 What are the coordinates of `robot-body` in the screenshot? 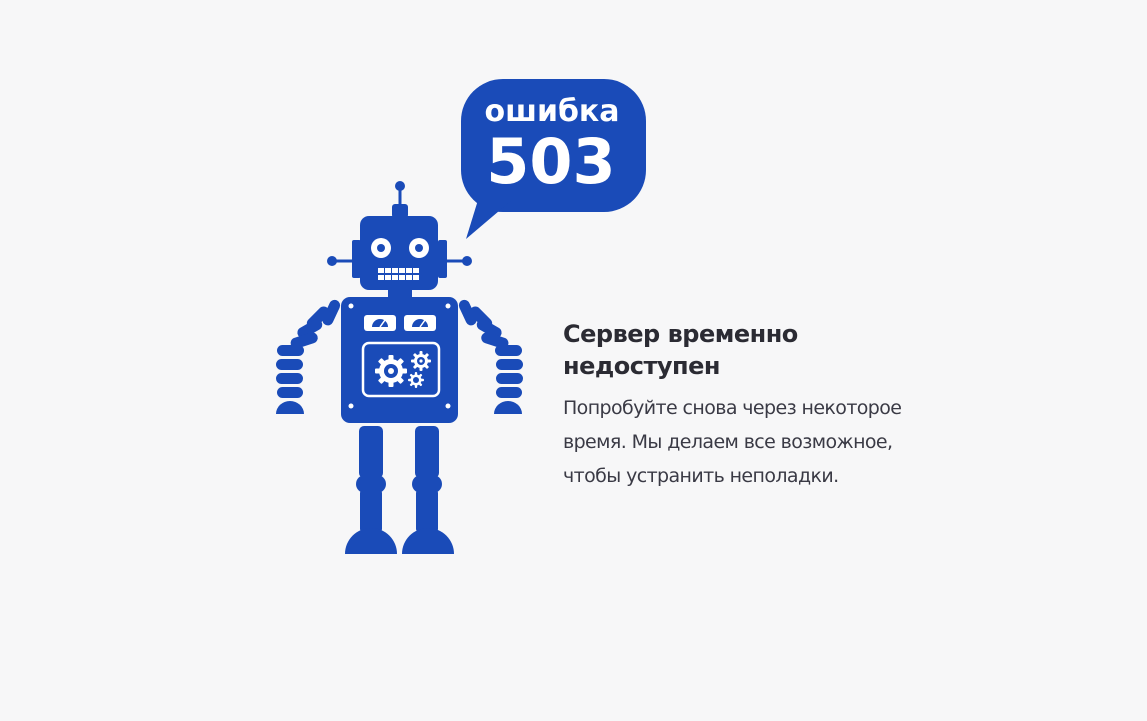 It's located at (399, 360).